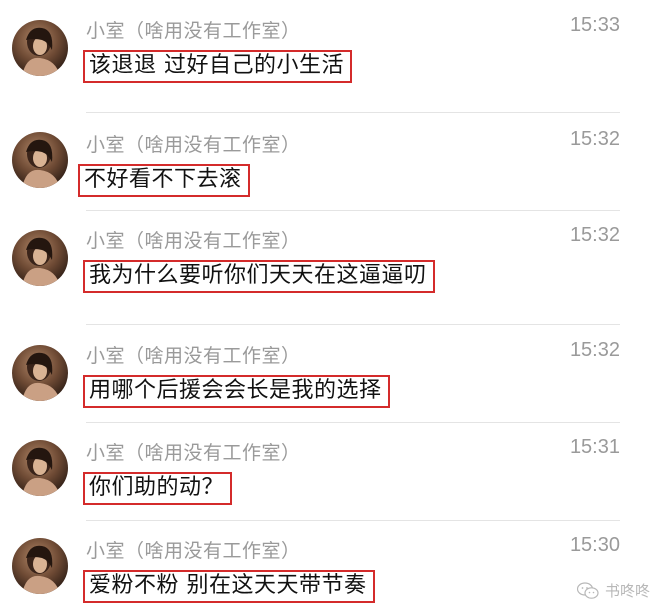 Image resolution: width=664 pixels, height=615 pixels. I want to click on message-item: 小室（啥用没有工作室） 15:32 用哪个后援会会长是我的选择, so click(310, 380).